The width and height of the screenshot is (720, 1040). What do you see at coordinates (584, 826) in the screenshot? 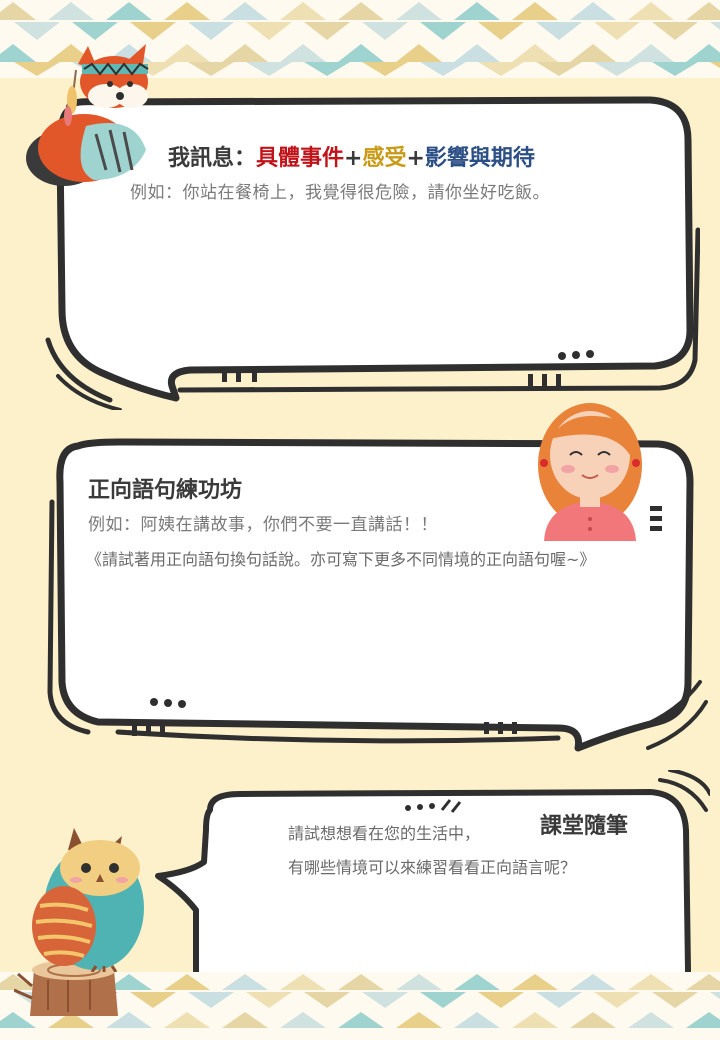
I see `section3-title: 課堂隨筆` at bounding box center [584, 826].